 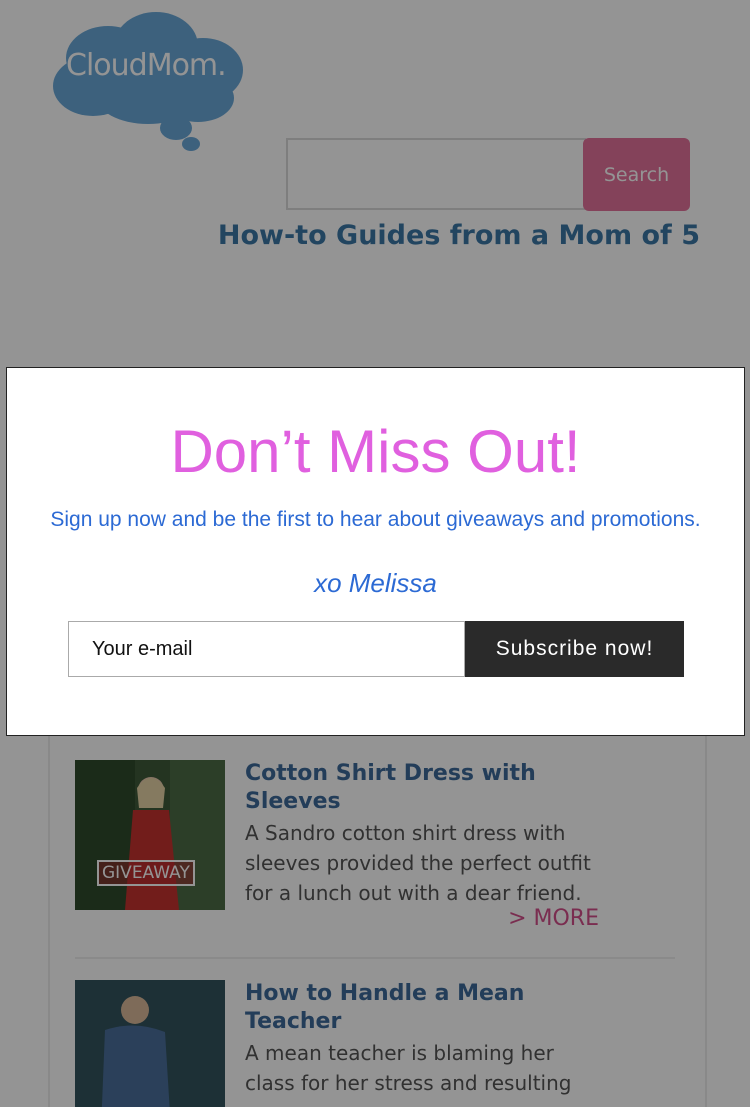 I want to click on subscribe-button: Subscribe now!, so click(x=574, y=649).